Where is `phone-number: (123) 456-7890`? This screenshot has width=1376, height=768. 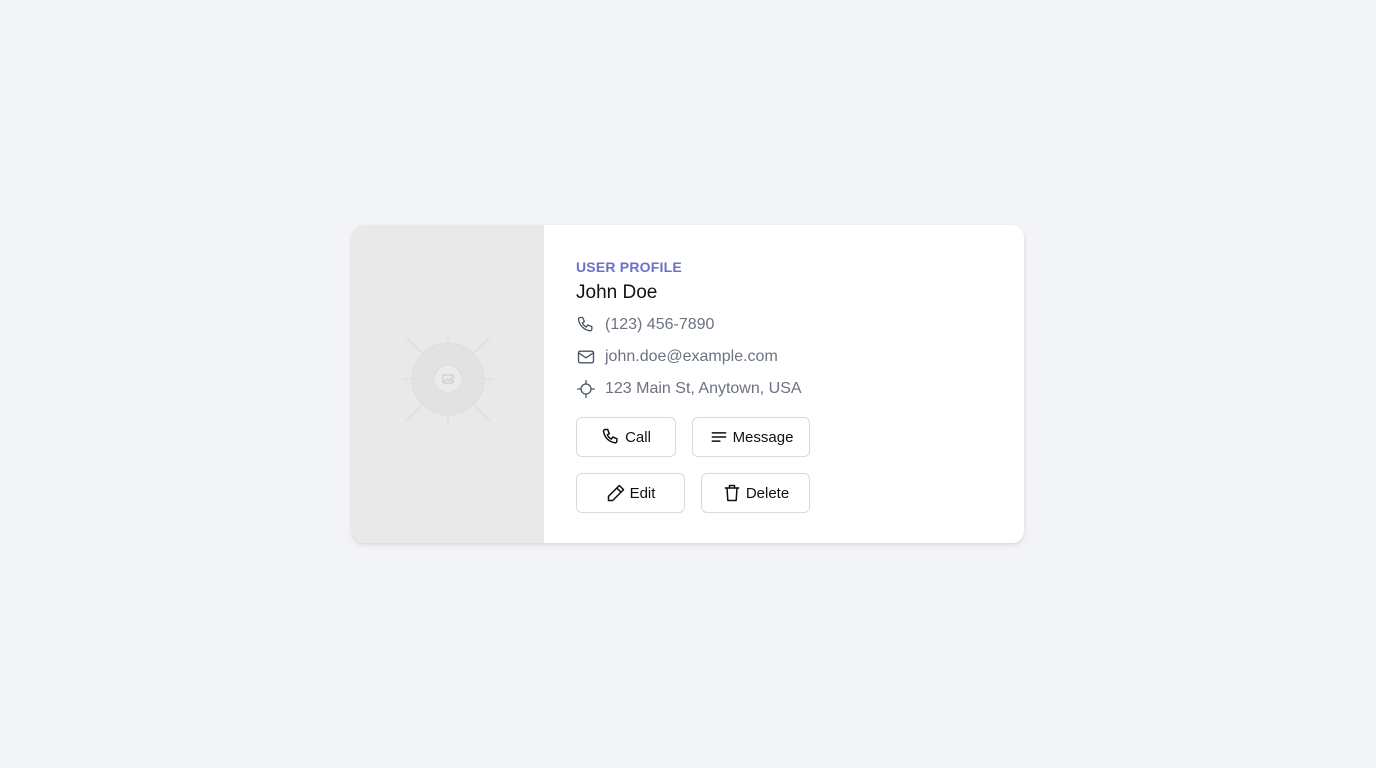 phone-number: (123) 456-7890 is located at coordinates (660, 324).